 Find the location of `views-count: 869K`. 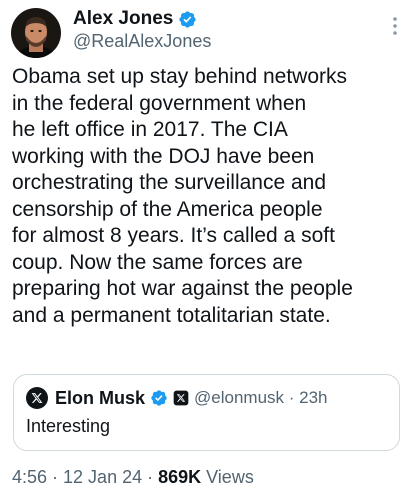

views-count: 869K is located at coordinates (179, 477).